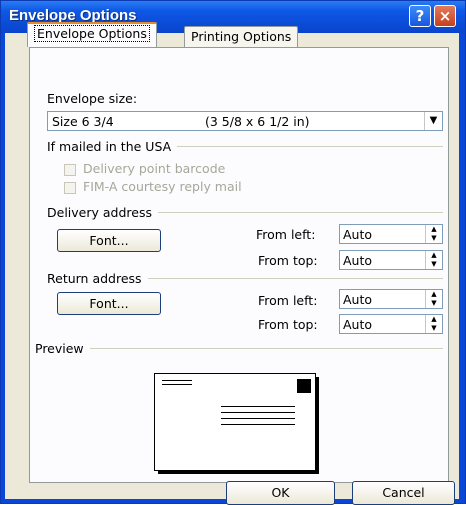 Image resolution: width=466 pixels, height=505 pixels. I want to click on tab-printing-options-label: Printing Options, so click(241, 36).